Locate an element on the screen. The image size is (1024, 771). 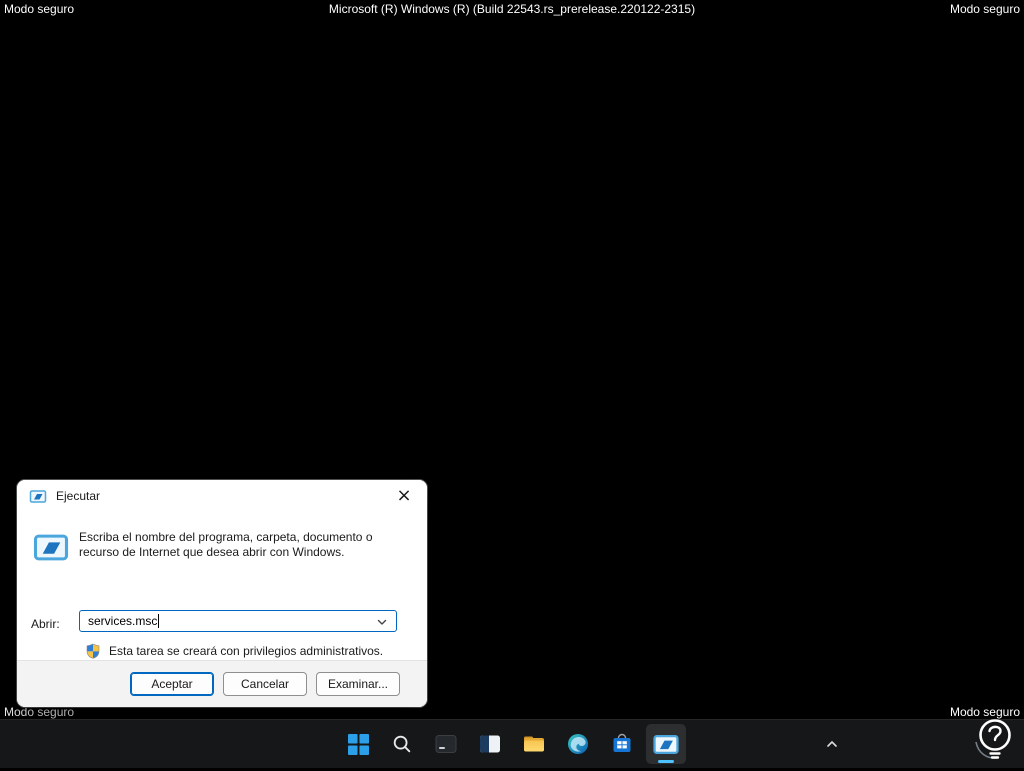
open-label: Abrir: is located at coordinates (45, 624).